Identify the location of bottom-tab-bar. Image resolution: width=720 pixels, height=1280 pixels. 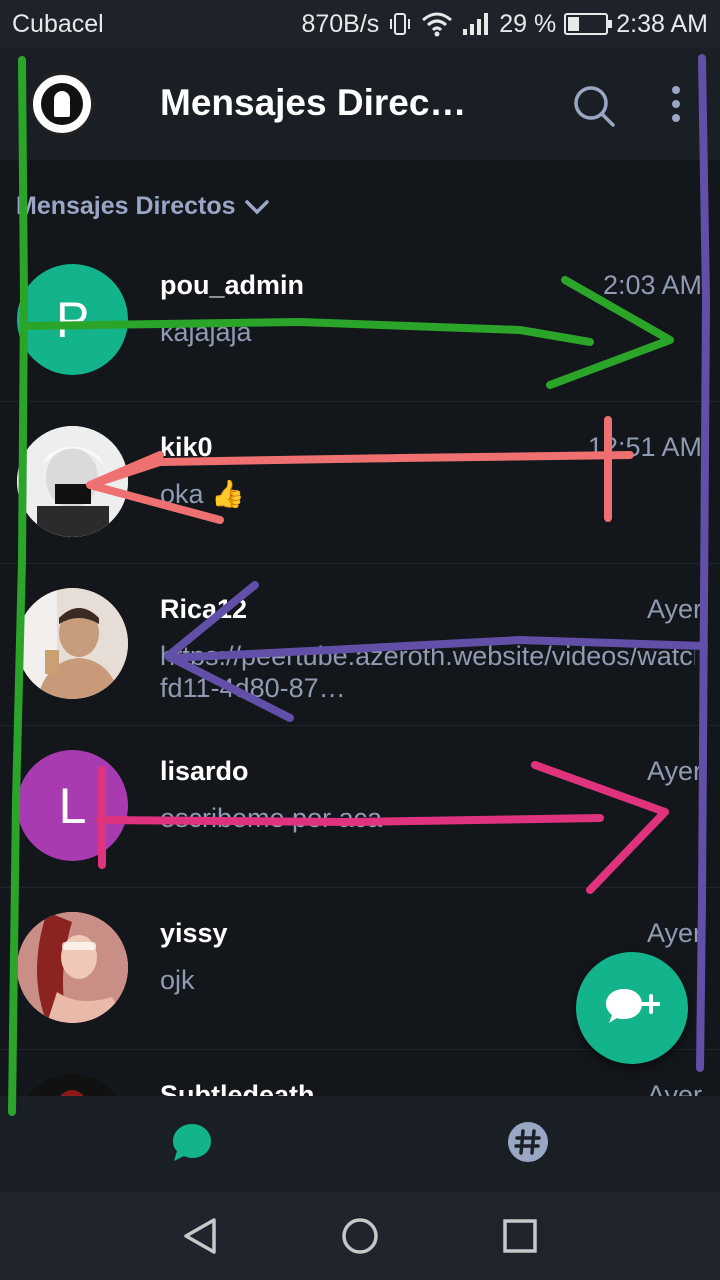
(360, 1144).